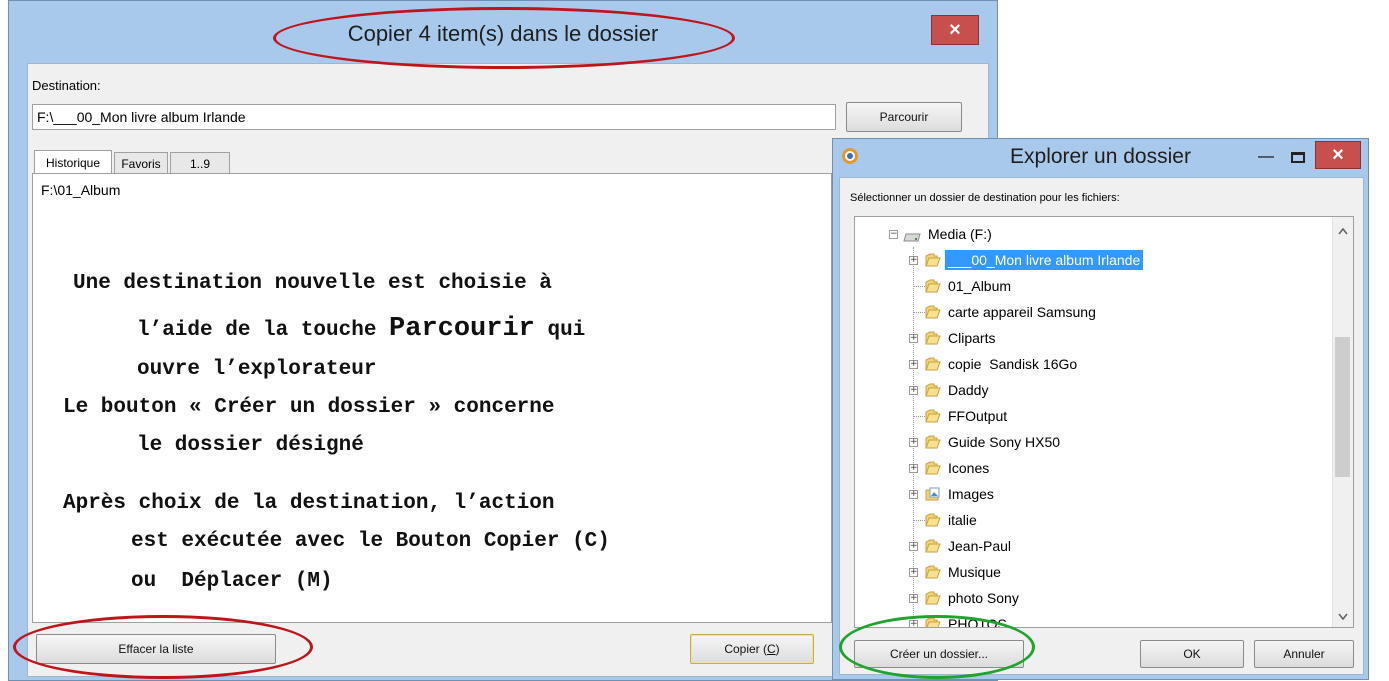  What do you see at coordinates (1342, 407) in the screenshot?
I see `scroll-thumb` at bounding box center [1342, 407].